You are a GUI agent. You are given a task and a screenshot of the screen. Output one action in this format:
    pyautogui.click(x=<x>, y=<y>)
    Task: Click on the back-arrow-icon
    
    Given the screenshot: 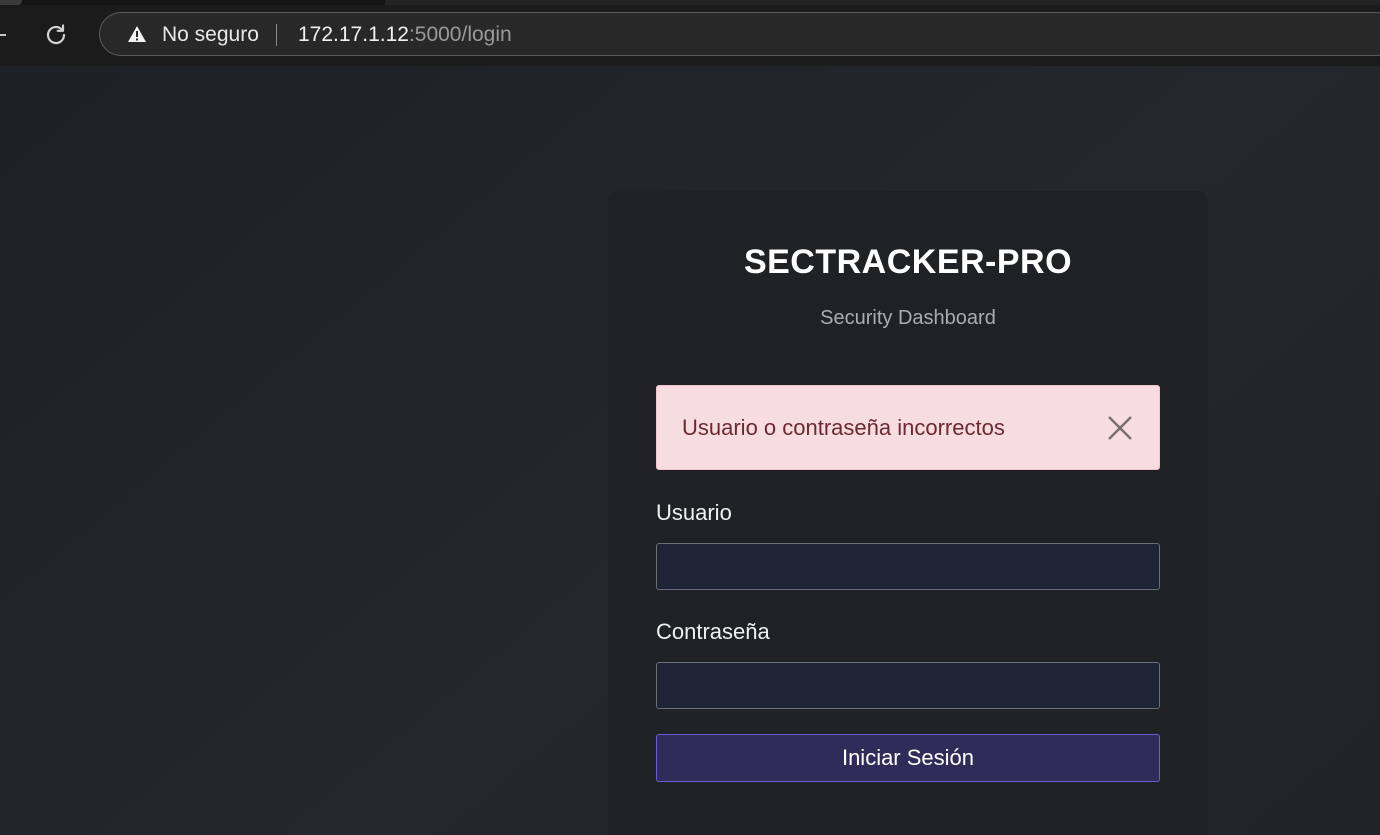 What is the action you would take?
    pyautogui.click(x=4, y=35)
    